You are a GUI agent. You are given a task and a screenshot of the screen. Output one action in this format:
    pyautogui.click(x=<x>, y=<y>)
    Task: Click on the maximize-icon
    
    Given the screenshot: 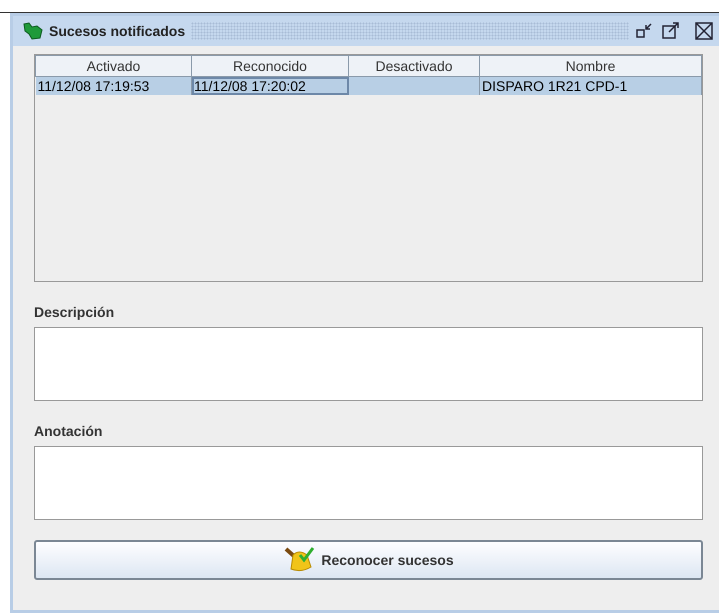 What is the action you would take?
    pyautogui.click(x=671, y=31)
    